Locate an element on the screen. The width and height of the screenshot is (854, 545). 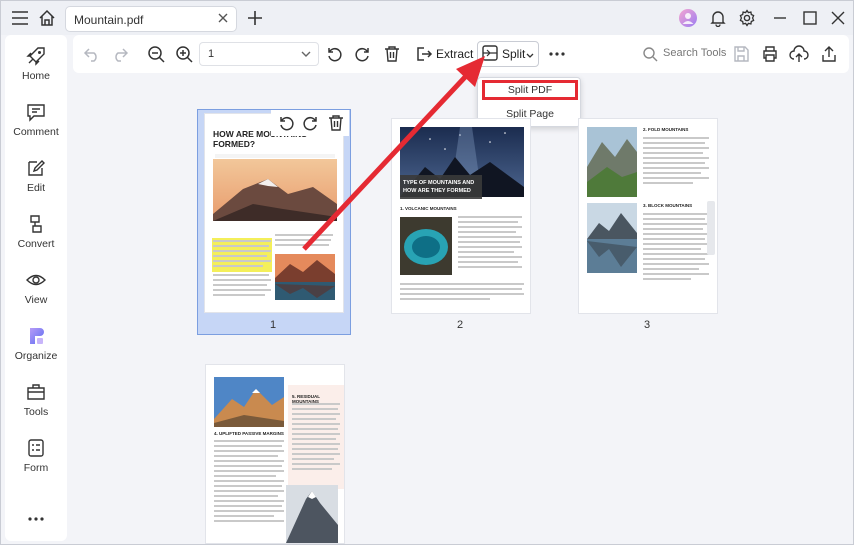
toolbox-icon is located at coordinates (36, 392).